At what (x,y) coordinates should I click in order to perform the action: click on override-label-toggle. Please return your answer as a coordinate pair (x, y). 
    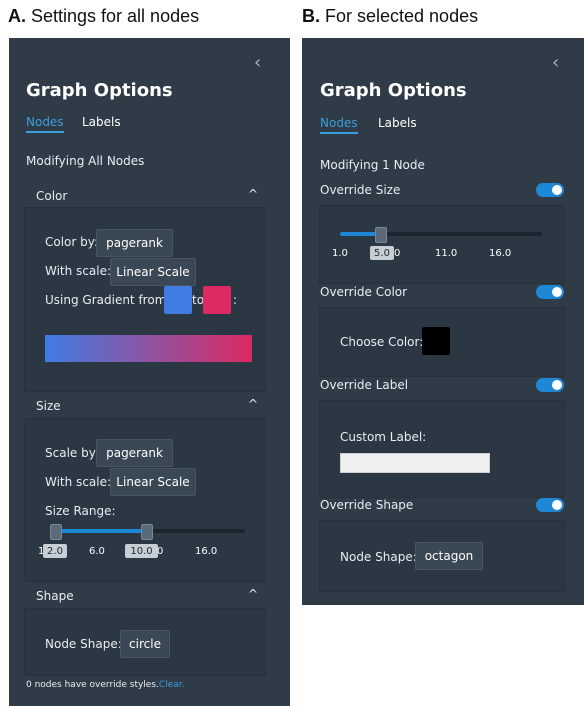
    Looking at the image, I should click on (550, 385).